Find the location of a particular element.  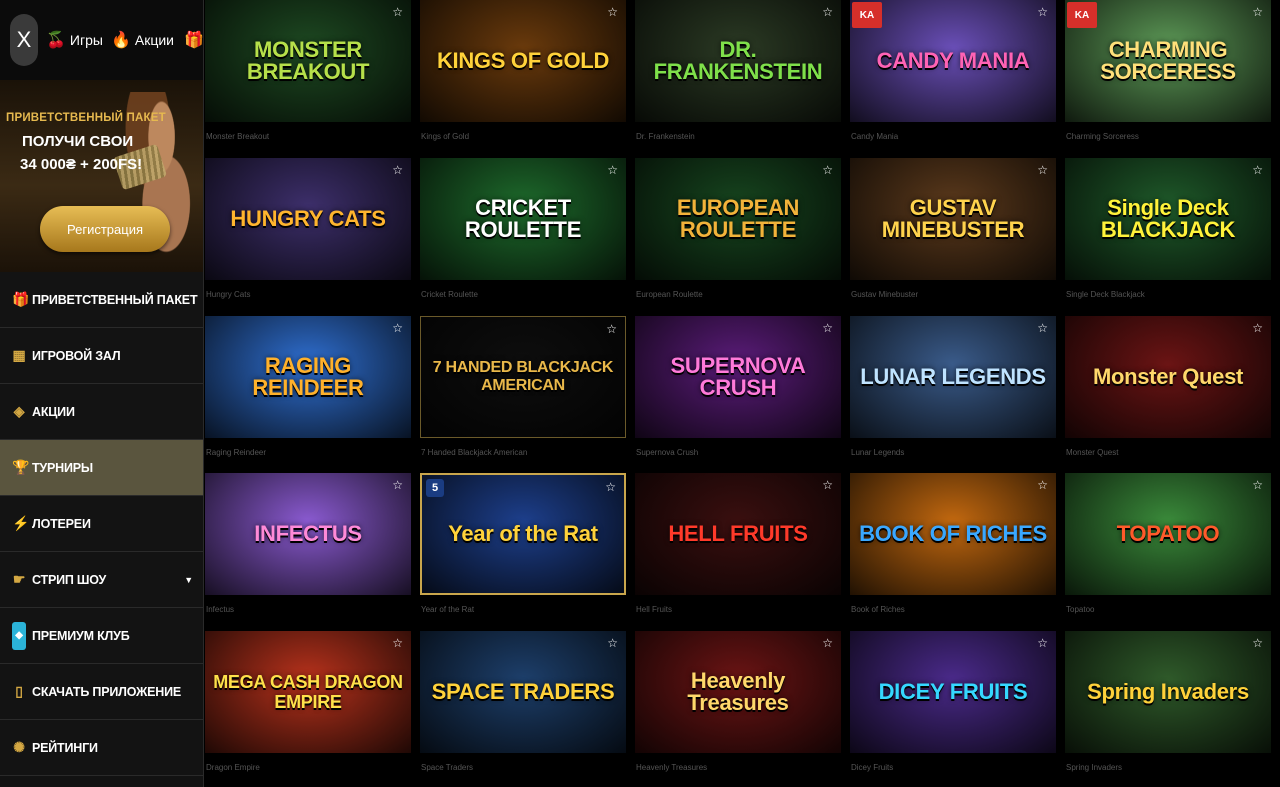

game-tile: GUSTAV MINEBUSTER ☆ Gustav Minebuster is located at coordinates (953, 234).